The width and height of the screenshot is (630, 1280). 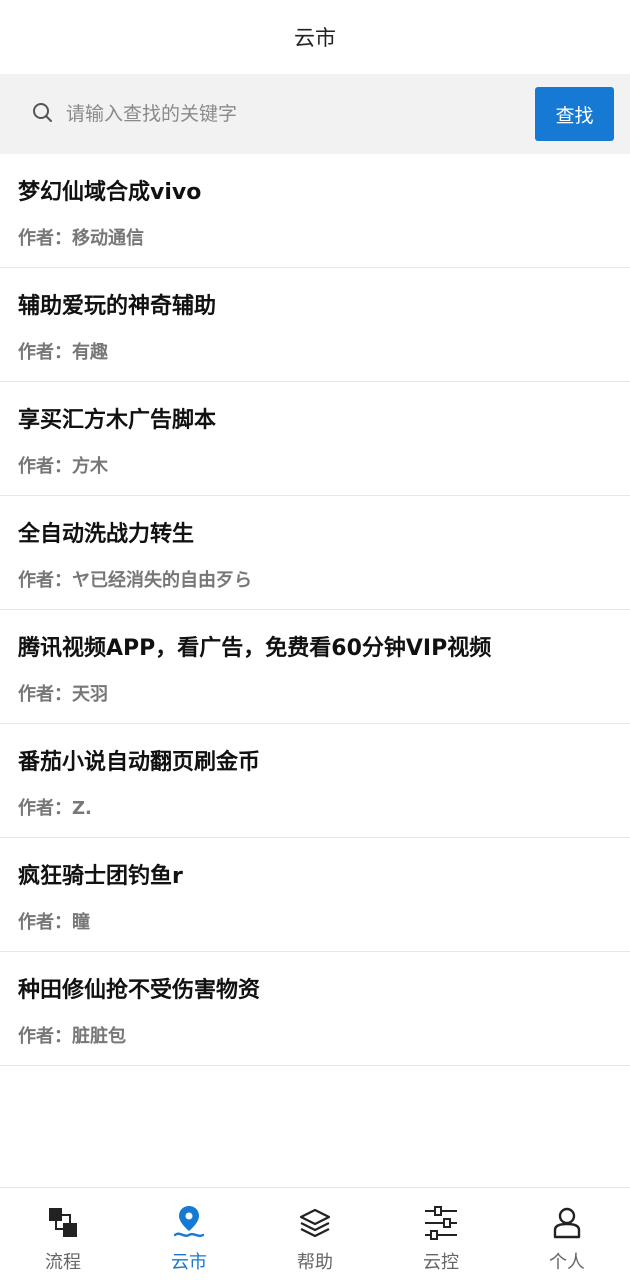 I want to click on item-title: 全自动洗战力转生, so click(x=106, y=534).